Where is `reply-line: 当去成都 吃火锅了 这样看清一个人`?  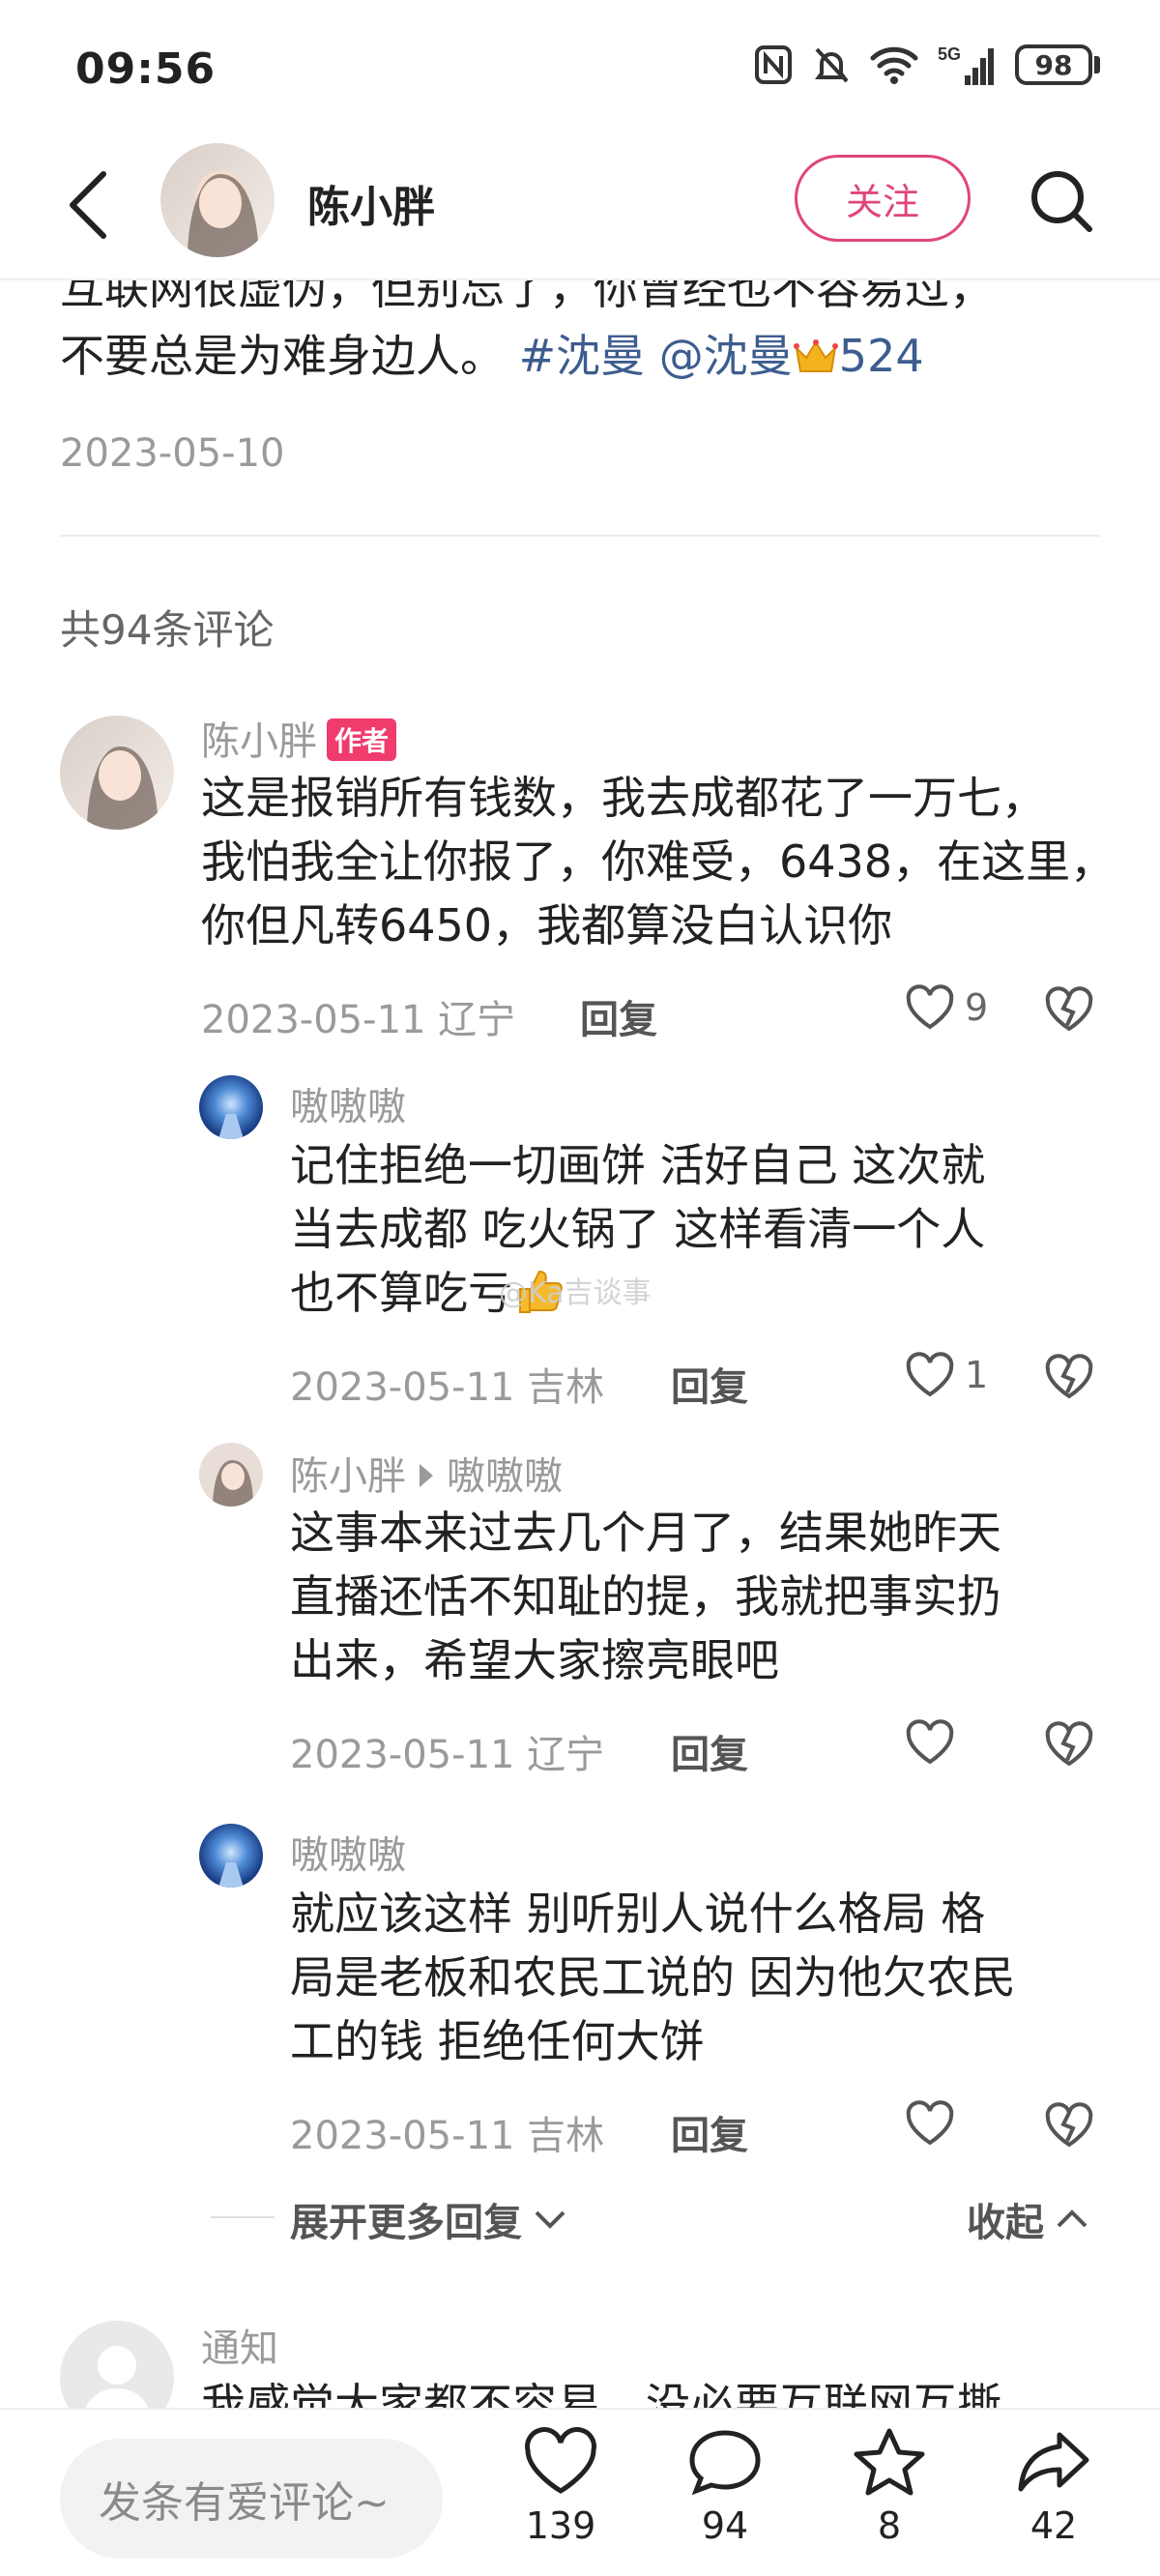
reply-line: 当去成都 吃火锅了 这样看清一个人 is located at coordinates (638, 1229).